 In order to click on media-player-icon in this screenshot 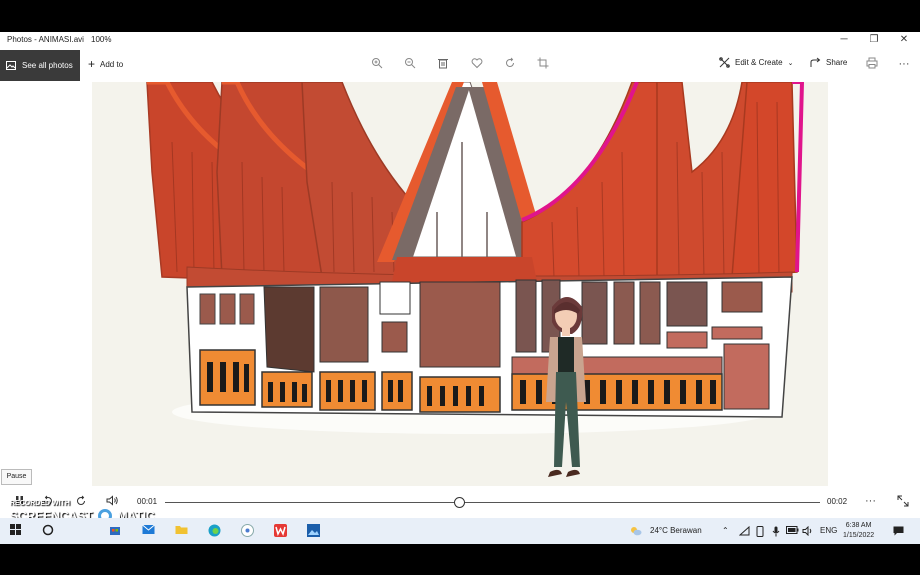, I will do `click(247, 531)`.